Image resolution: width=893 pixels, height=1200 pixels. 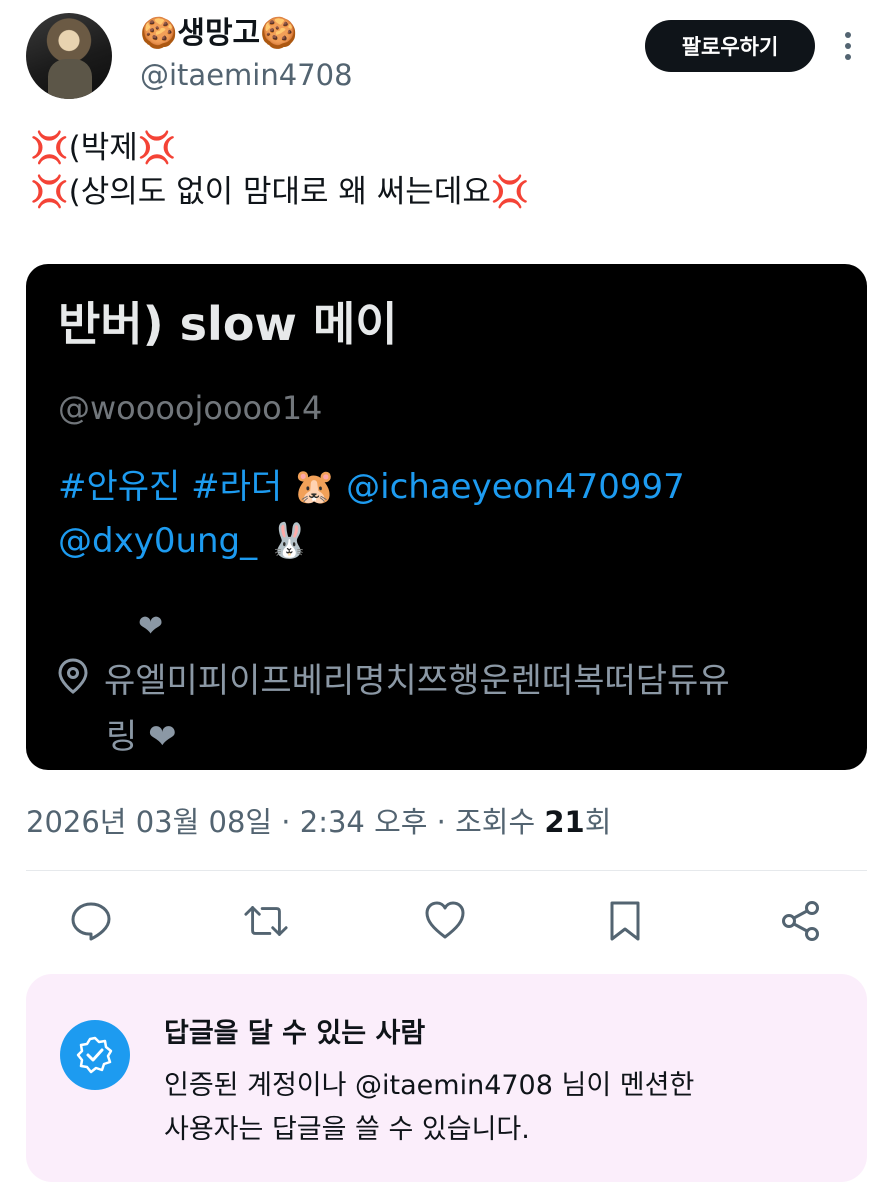 What do you see at coordinates (598, 822) in the screenshot?
I see `view-suffix: 회` at bounding box center [598, 822].